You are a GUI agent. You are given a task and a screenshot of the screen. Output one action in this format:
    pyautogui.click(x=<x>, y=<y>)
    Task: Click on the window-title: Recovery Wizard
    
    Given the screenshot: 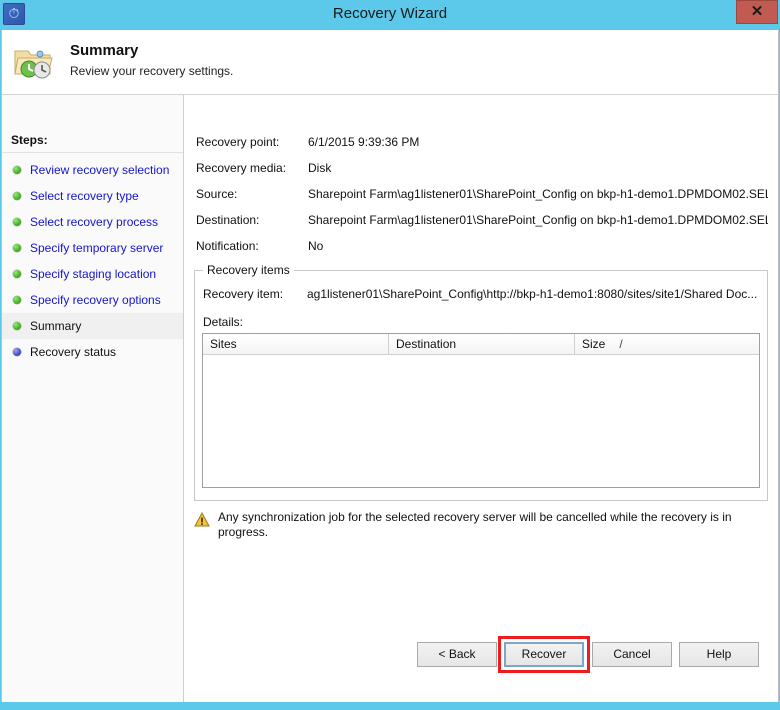 What is the action you would take?
    pyautogui.click(x=390, y=13)
    